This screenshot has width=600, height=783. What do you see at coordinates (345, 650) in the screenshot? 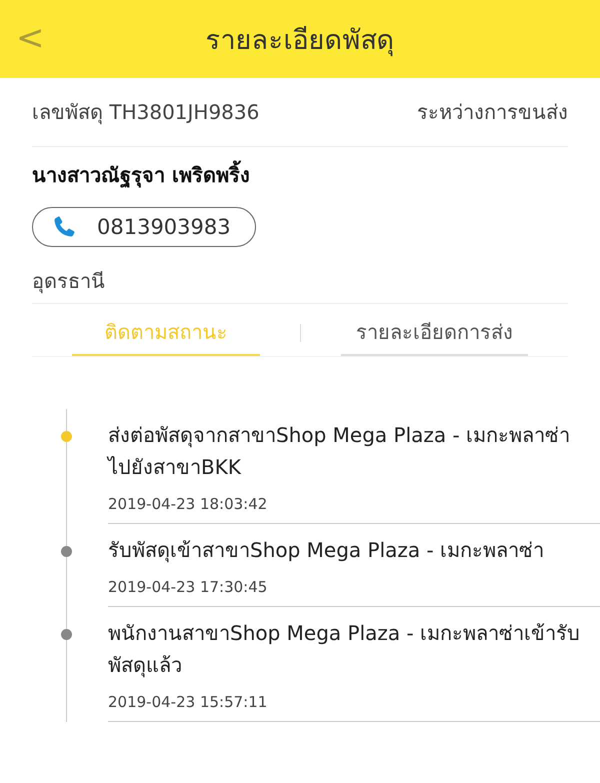
I see `event-text: พนักงานสาขาShop Mega Plaza - เมกะพลาซ่าเข้ารับพัสดุแล้ว` at bounding box center [345, 650].